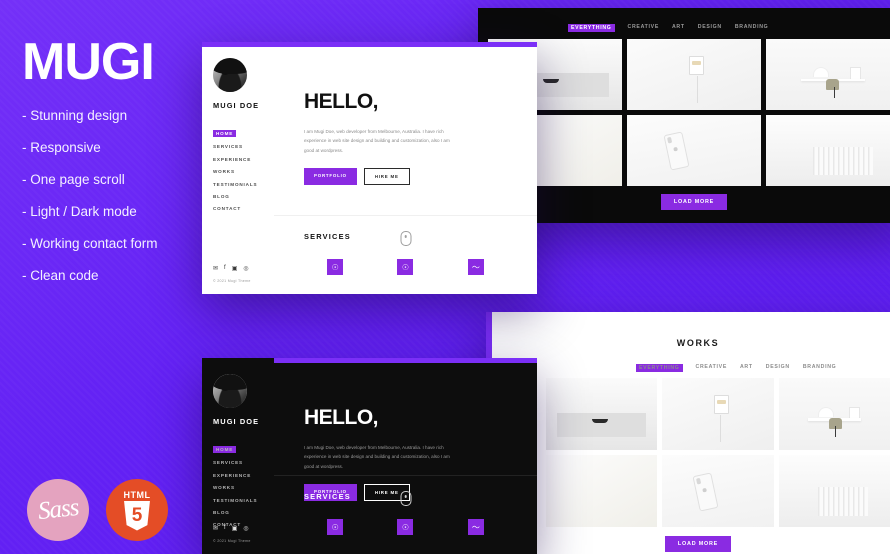 The image size is (890, 554). What do you see at coordinates (341, 417) in the screenshot?
I see `hero-heading: HELLO,` at bounding box center [341, 417].